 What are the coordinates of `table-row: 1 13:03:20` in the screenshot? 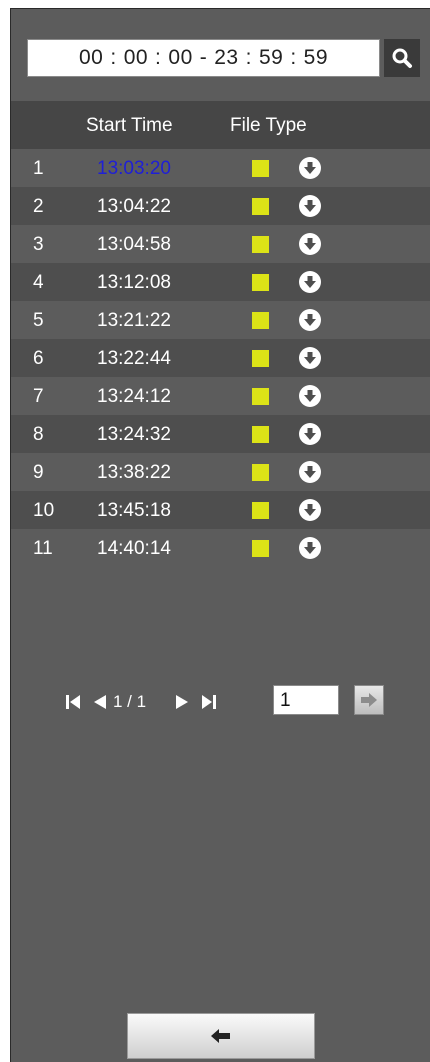 It's located at (220, 168).